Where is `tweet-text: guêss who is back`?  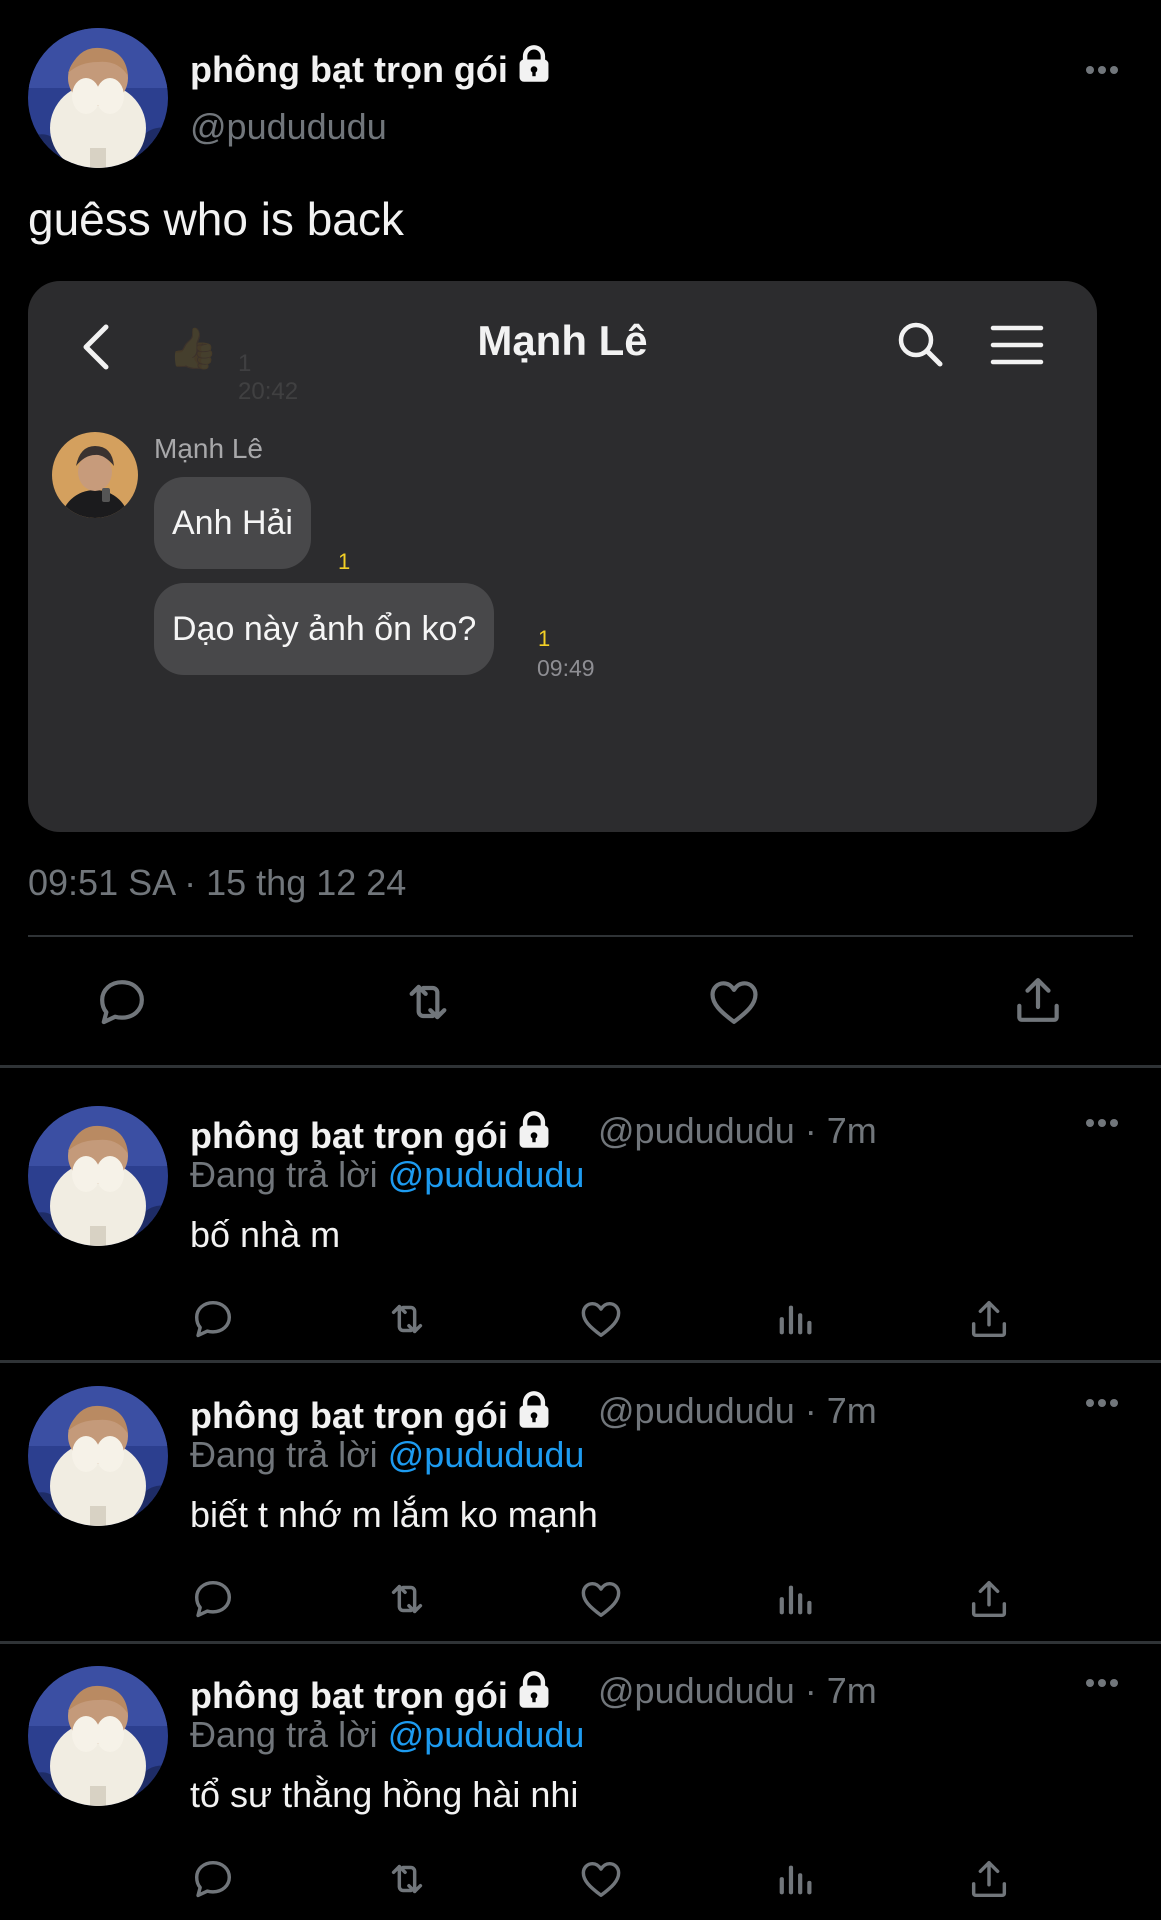 tweet-text: guêss who is back is located at coordinates (216, 219).